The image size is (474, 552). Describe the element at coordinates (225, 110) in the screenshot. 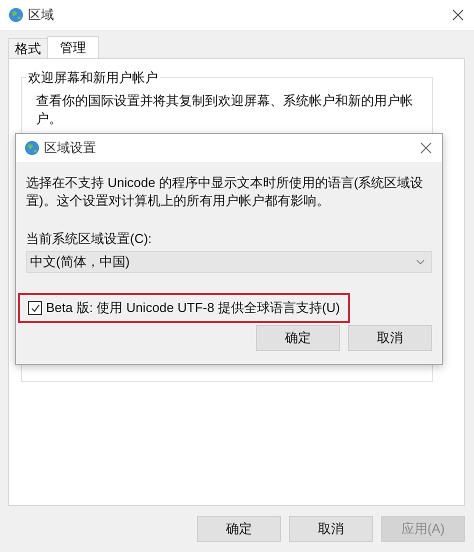

I see `group-description: 查看你的国际设置并将其复制到欢迎屏幕、系统帐户和新的用户帐户。` at that location.